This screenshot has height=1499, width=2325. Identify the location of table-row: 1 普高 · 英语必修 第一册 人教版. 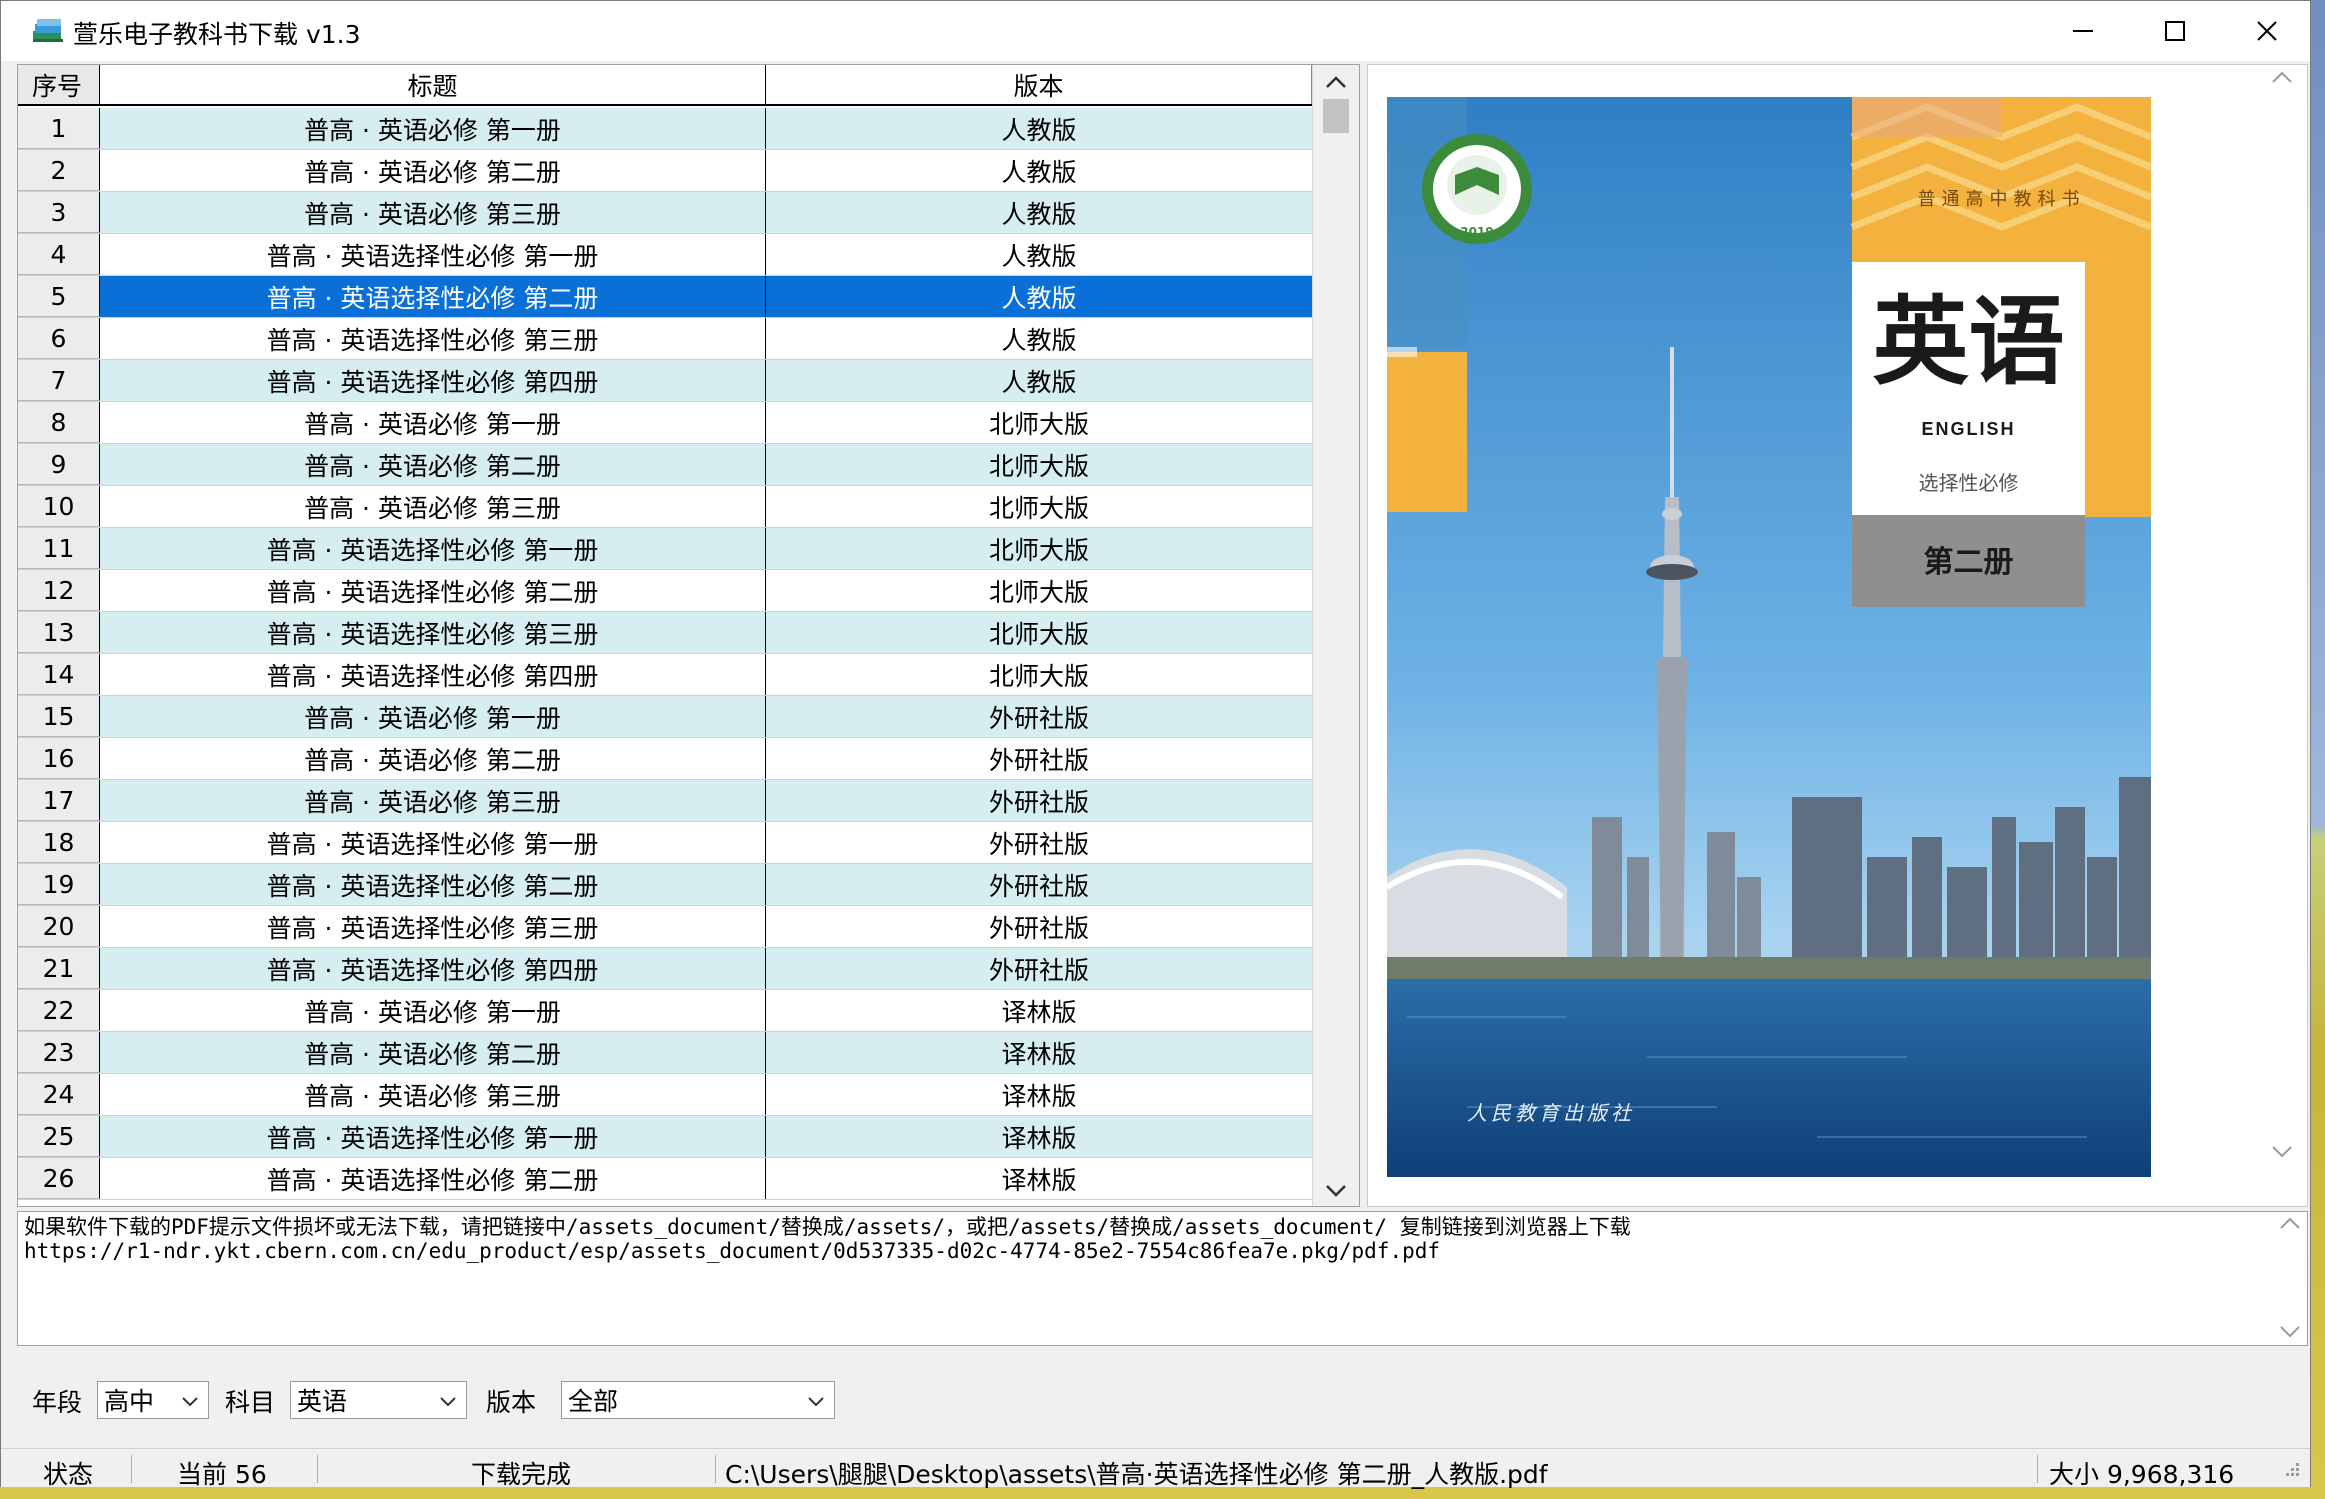
(665, 129).